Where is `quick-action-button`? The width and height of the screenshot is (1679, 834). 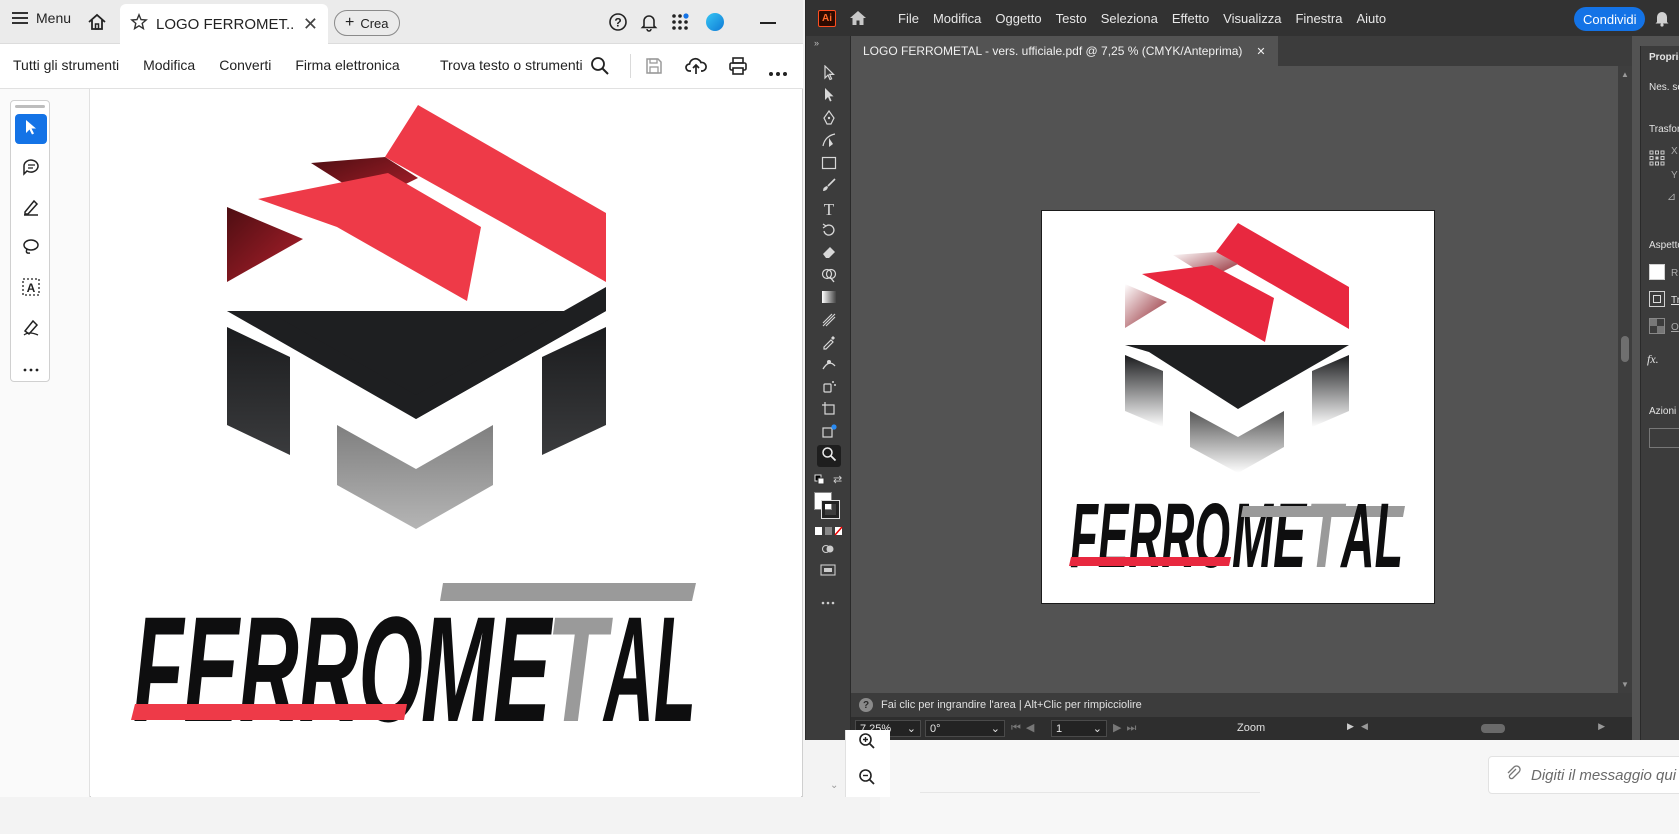 quick-action-button is located at coordinates (1664, 438).